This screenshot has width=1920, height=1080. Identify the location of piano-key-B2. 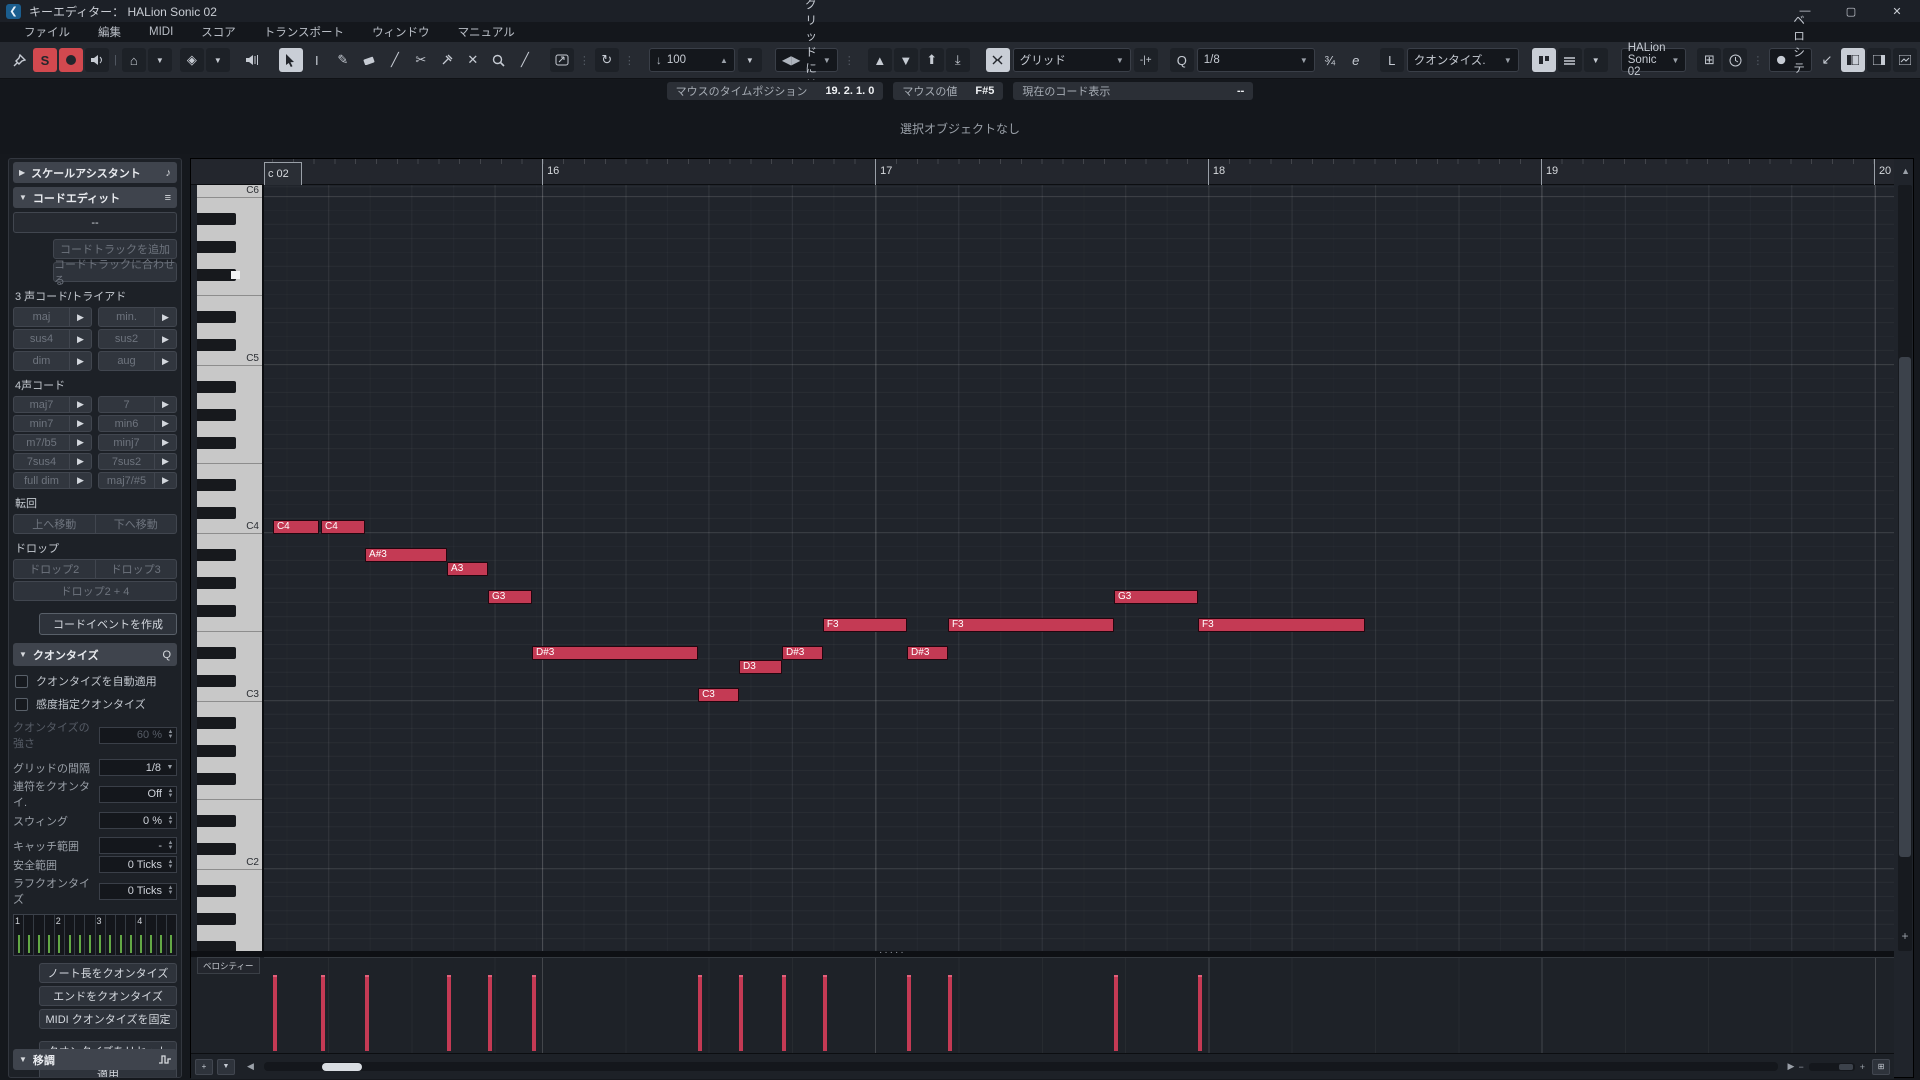
(229, 709).